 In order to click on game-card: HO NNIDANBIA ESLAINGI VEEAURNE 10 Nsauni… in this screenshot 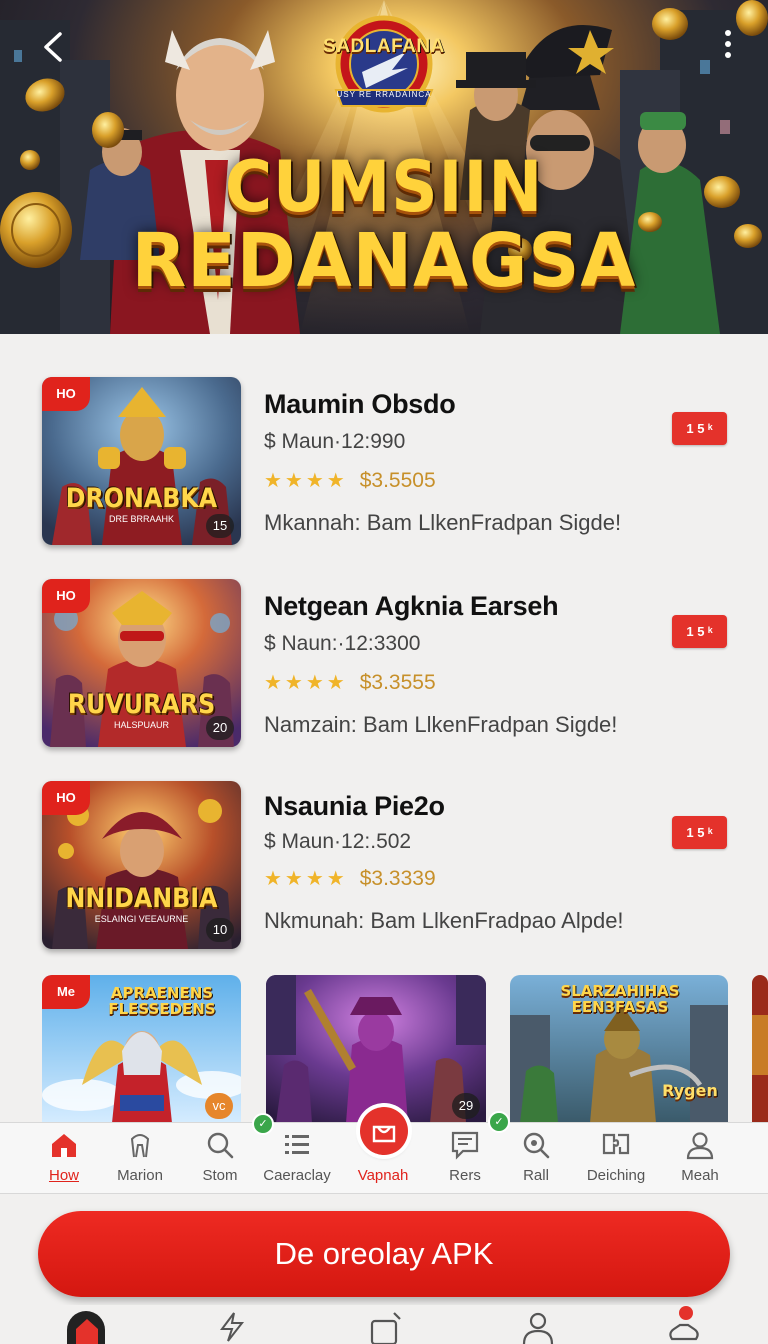, I will do `click(384, 871)`.